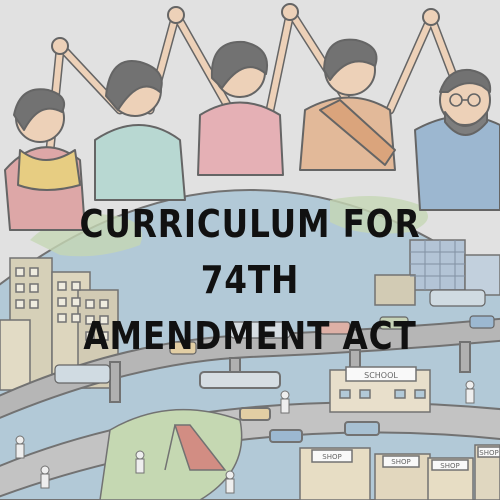 This screenshot has width=500, height=500. Describe the element at coordinates (250, 336) in the screenshot. I see `title-line-2: AMENDMENT ACT` at that location.